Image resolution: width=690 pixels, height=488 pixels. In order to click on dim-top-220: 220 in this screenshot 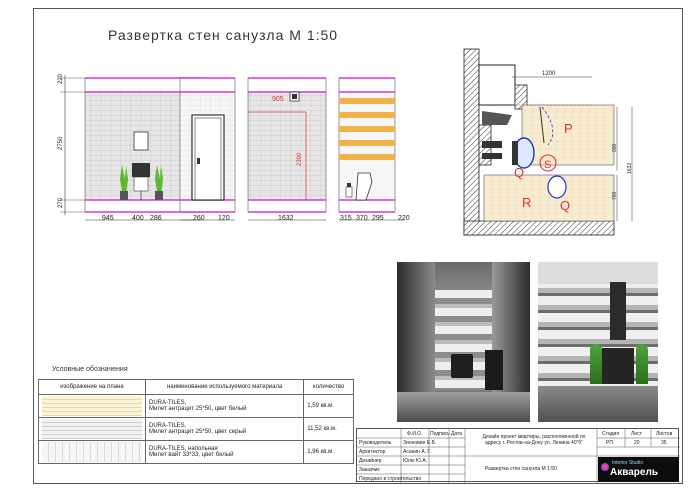, I will do `click(61, 78)`.